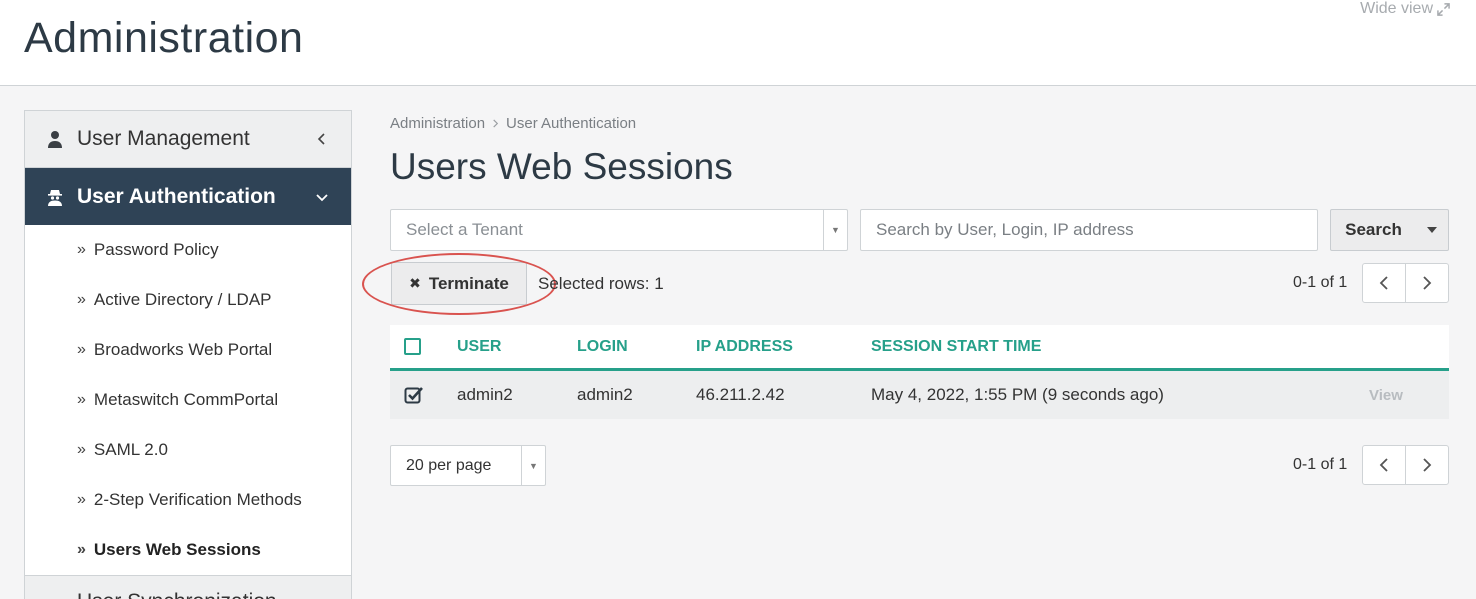 This screenshot has height=599, width=1476. I want to click on column-header-login: LOGIN, so click(636, 347).